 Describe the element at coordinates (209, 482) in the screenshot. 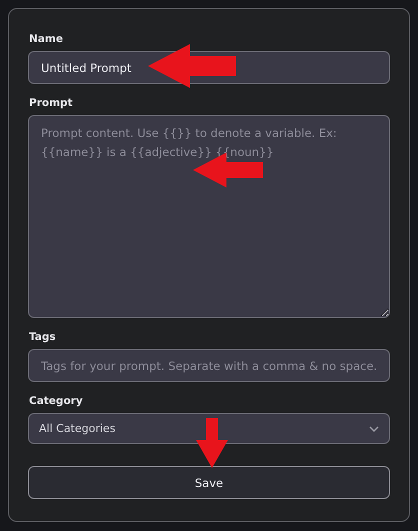

I see `save-button: Save` at that location.